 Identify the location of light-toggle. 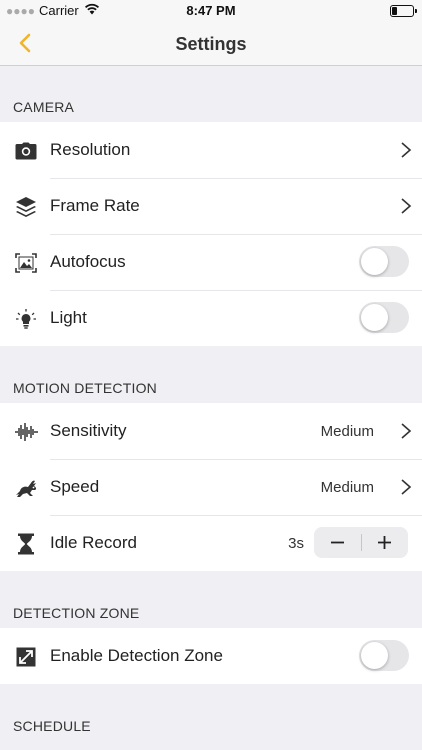
(384, 317).